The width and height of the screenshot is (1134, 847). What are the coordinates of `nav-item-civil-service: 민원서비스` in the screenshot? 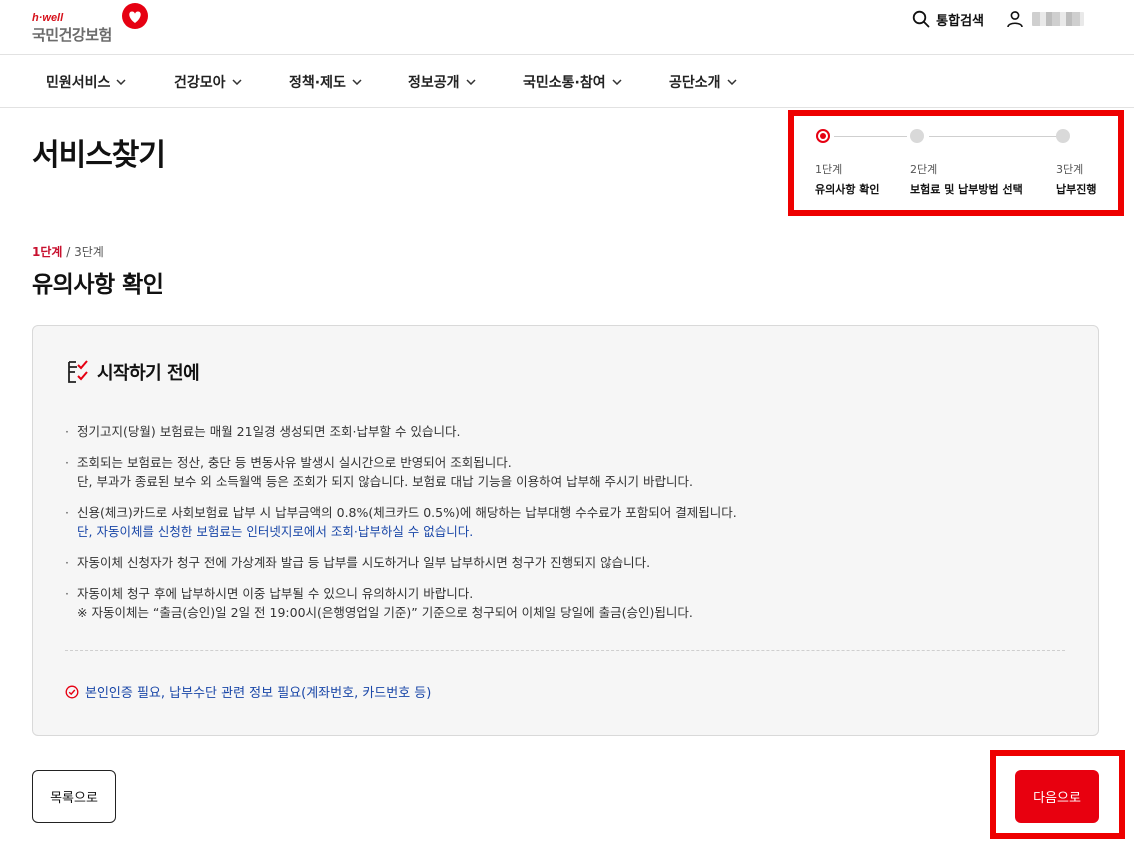 It's located at (86, 82).